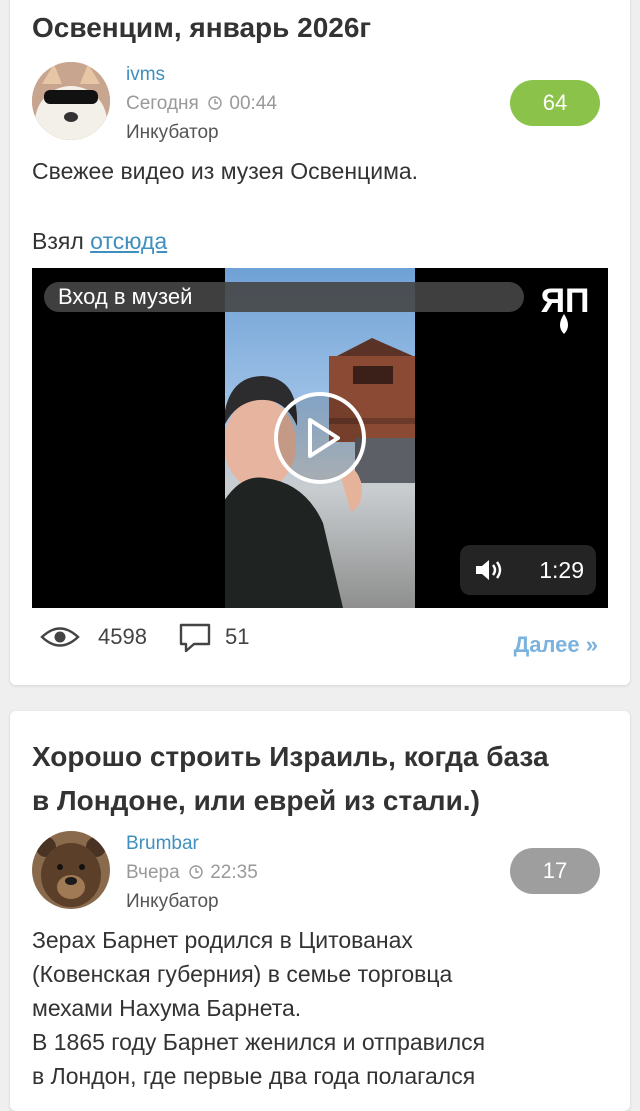  I want to click on post-time: 22:35, so click(234, 872).